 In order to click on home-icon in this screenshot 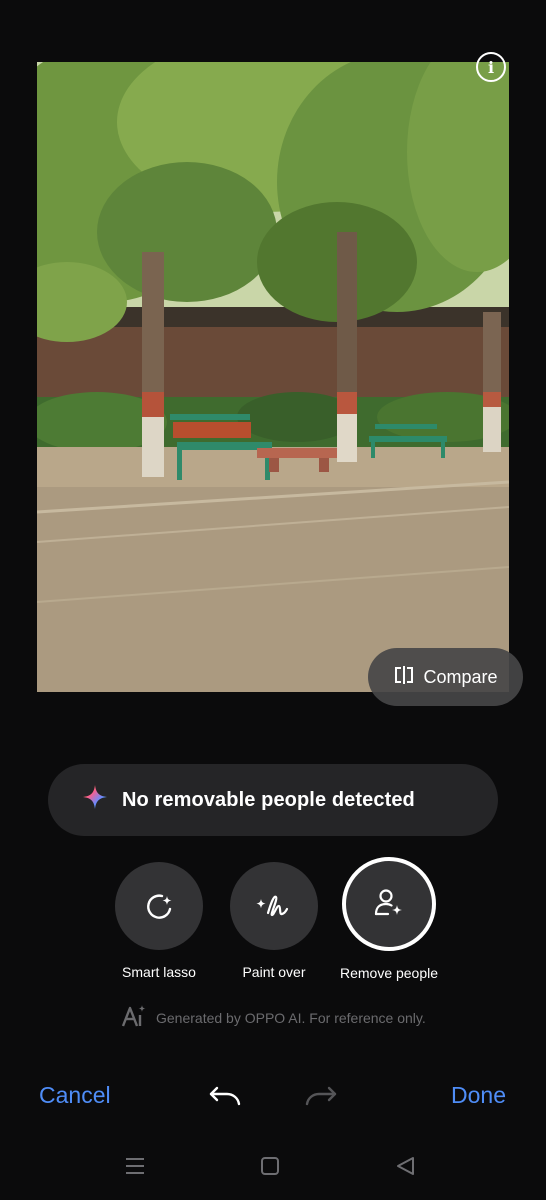, I will do `click(270, 1168)`.